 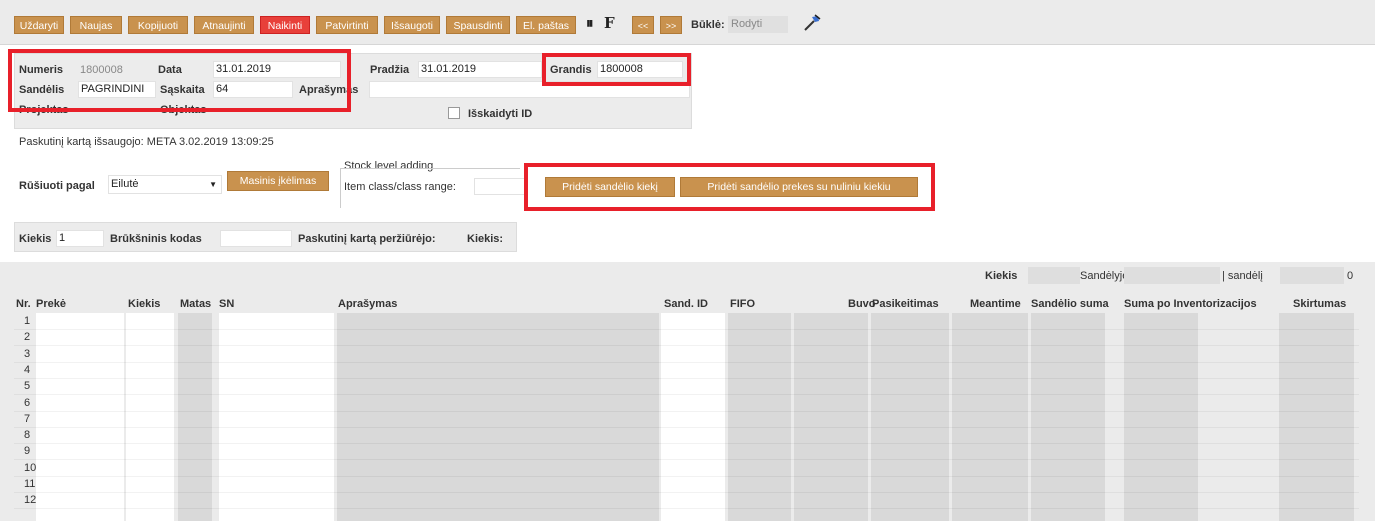 What do you see at coordinates (195, 304) in the screenshot?
I see `col-header-matas: Matas` at bounding box center [195, 304].